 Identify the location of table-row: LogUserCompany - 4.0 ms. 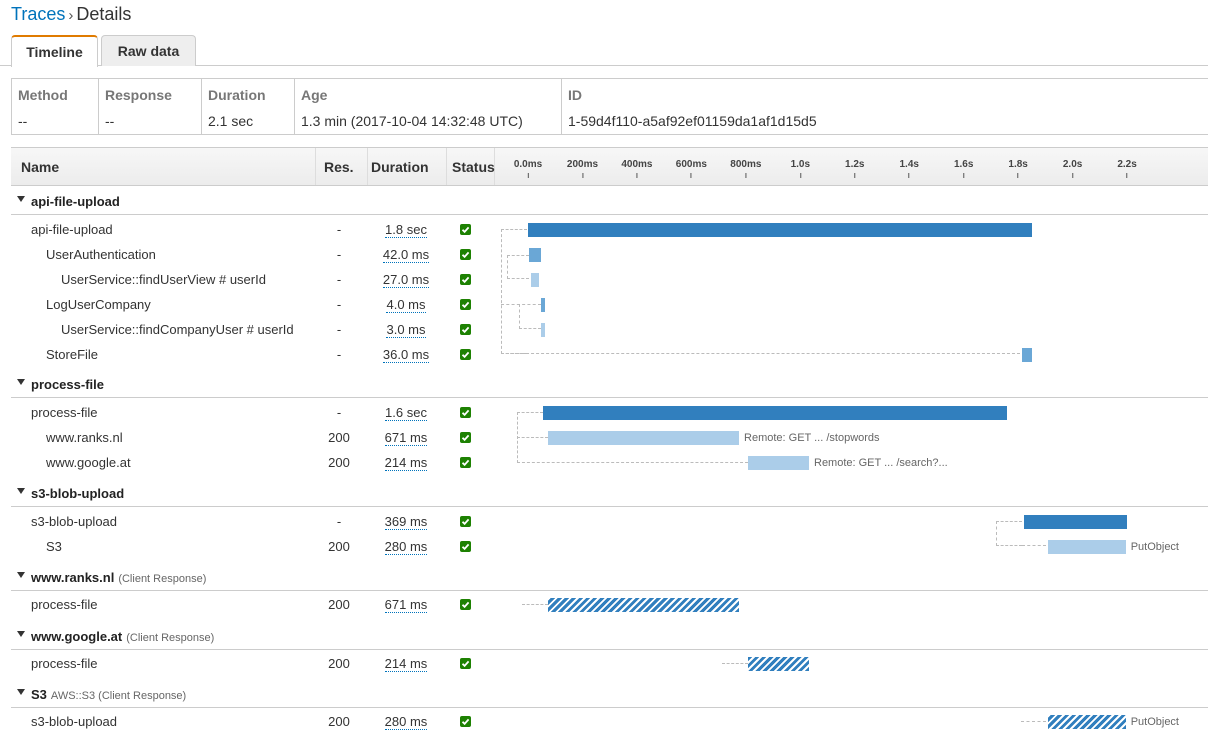
(609, 305).